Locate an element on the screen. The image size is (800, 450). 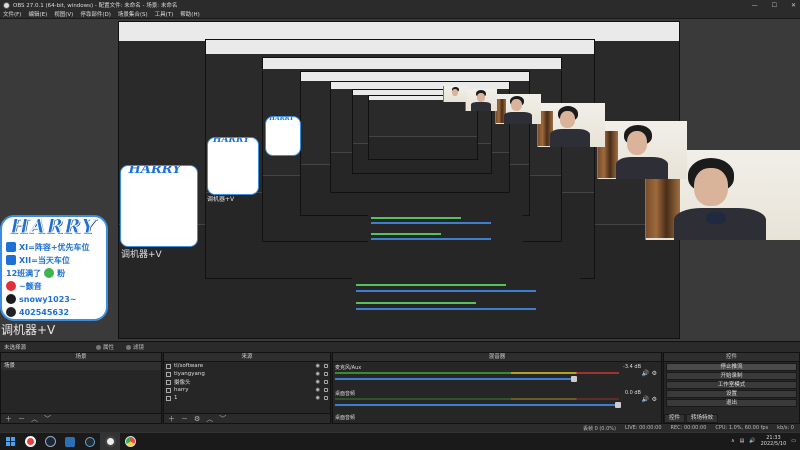
overlay-line-6: snowy1023~ is located at coordinates (48, 299).